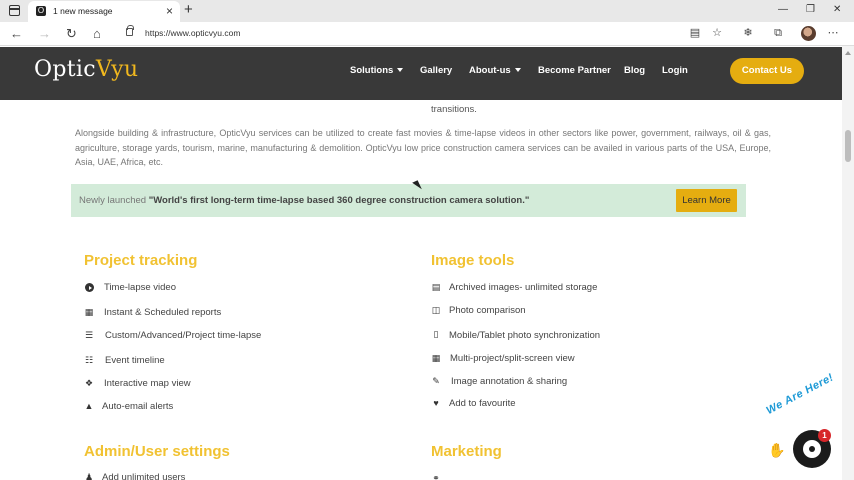  What do you see at coordinates (767, 71) in the screenshot?
I see `contact-us-button: Contact Us` at bounding box center [767, 71].